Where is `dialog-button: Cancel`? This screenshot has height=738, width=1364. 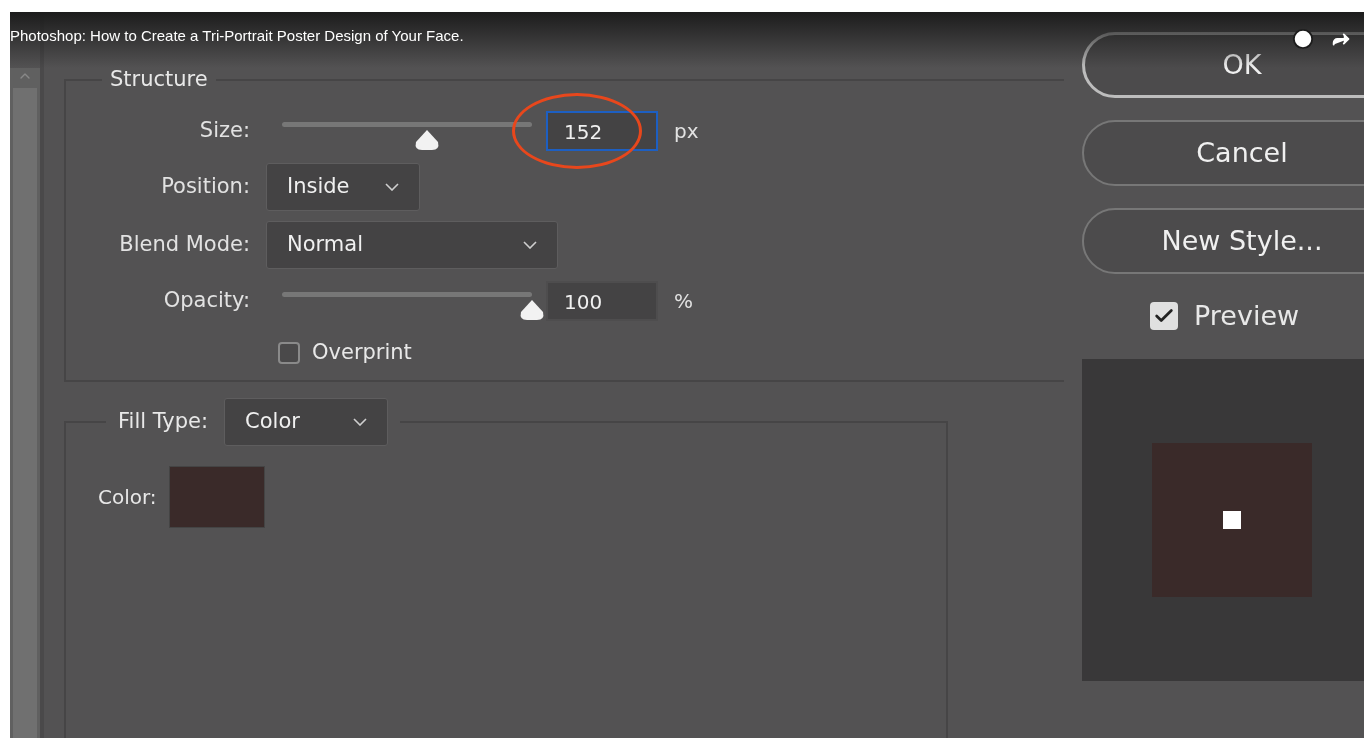 dialog-button: Cancel is located at coordinates (1223, 153).